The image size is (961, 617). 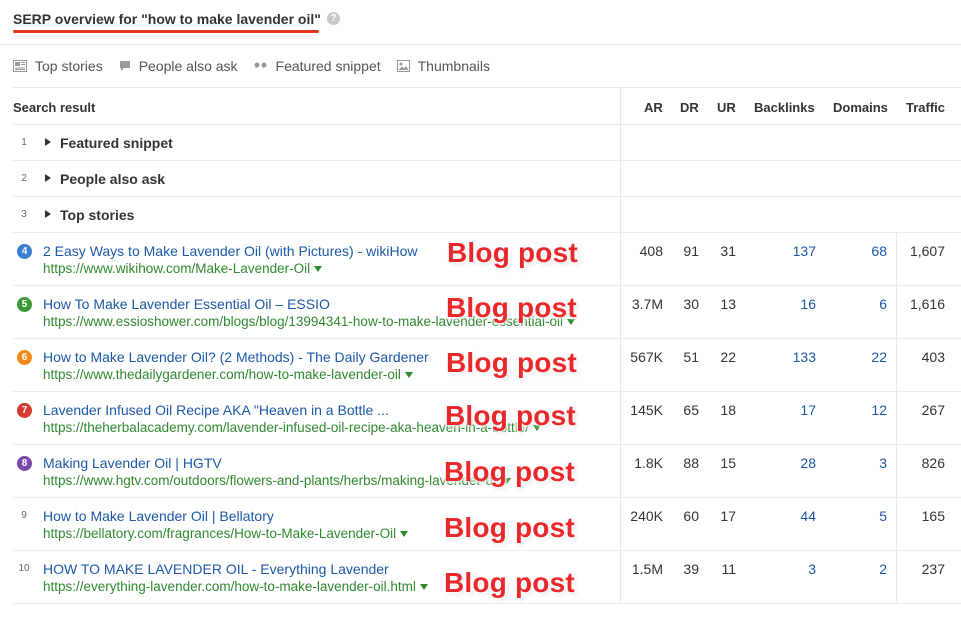 I want to click on speech-bubble-icon, so click(x=124, y=66).